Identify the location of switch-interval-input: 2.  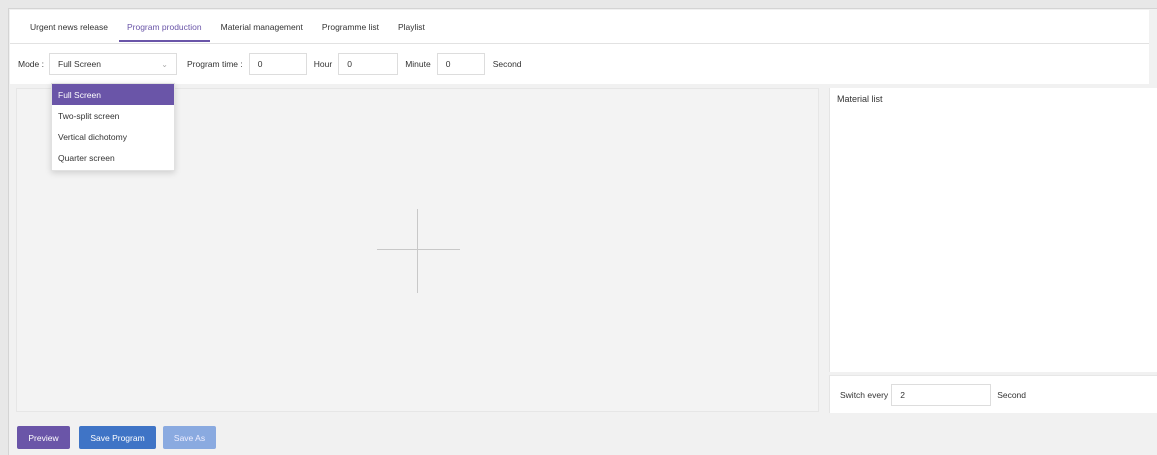
(941, 394).